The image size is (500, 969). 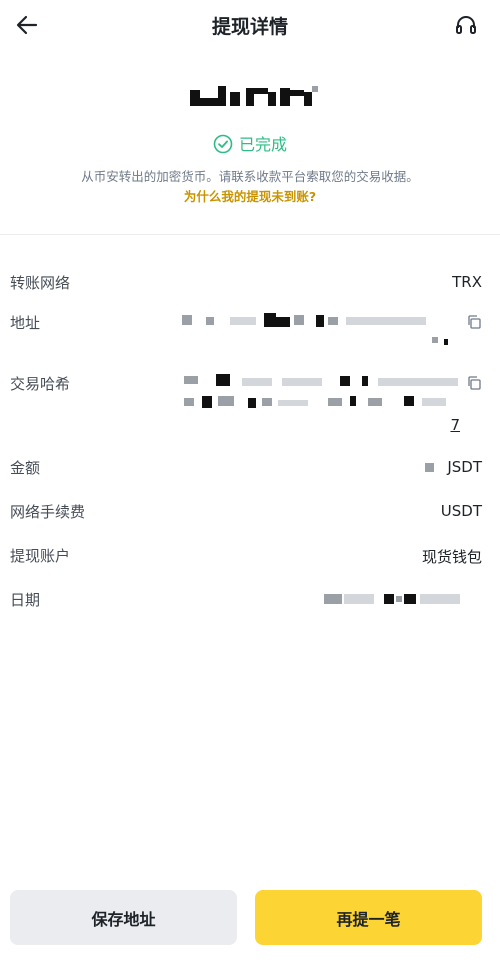 What do you see at coordinates (25, 600) in the screenshot?
I see `date-label: 日期` at bounding box center [25, 600].